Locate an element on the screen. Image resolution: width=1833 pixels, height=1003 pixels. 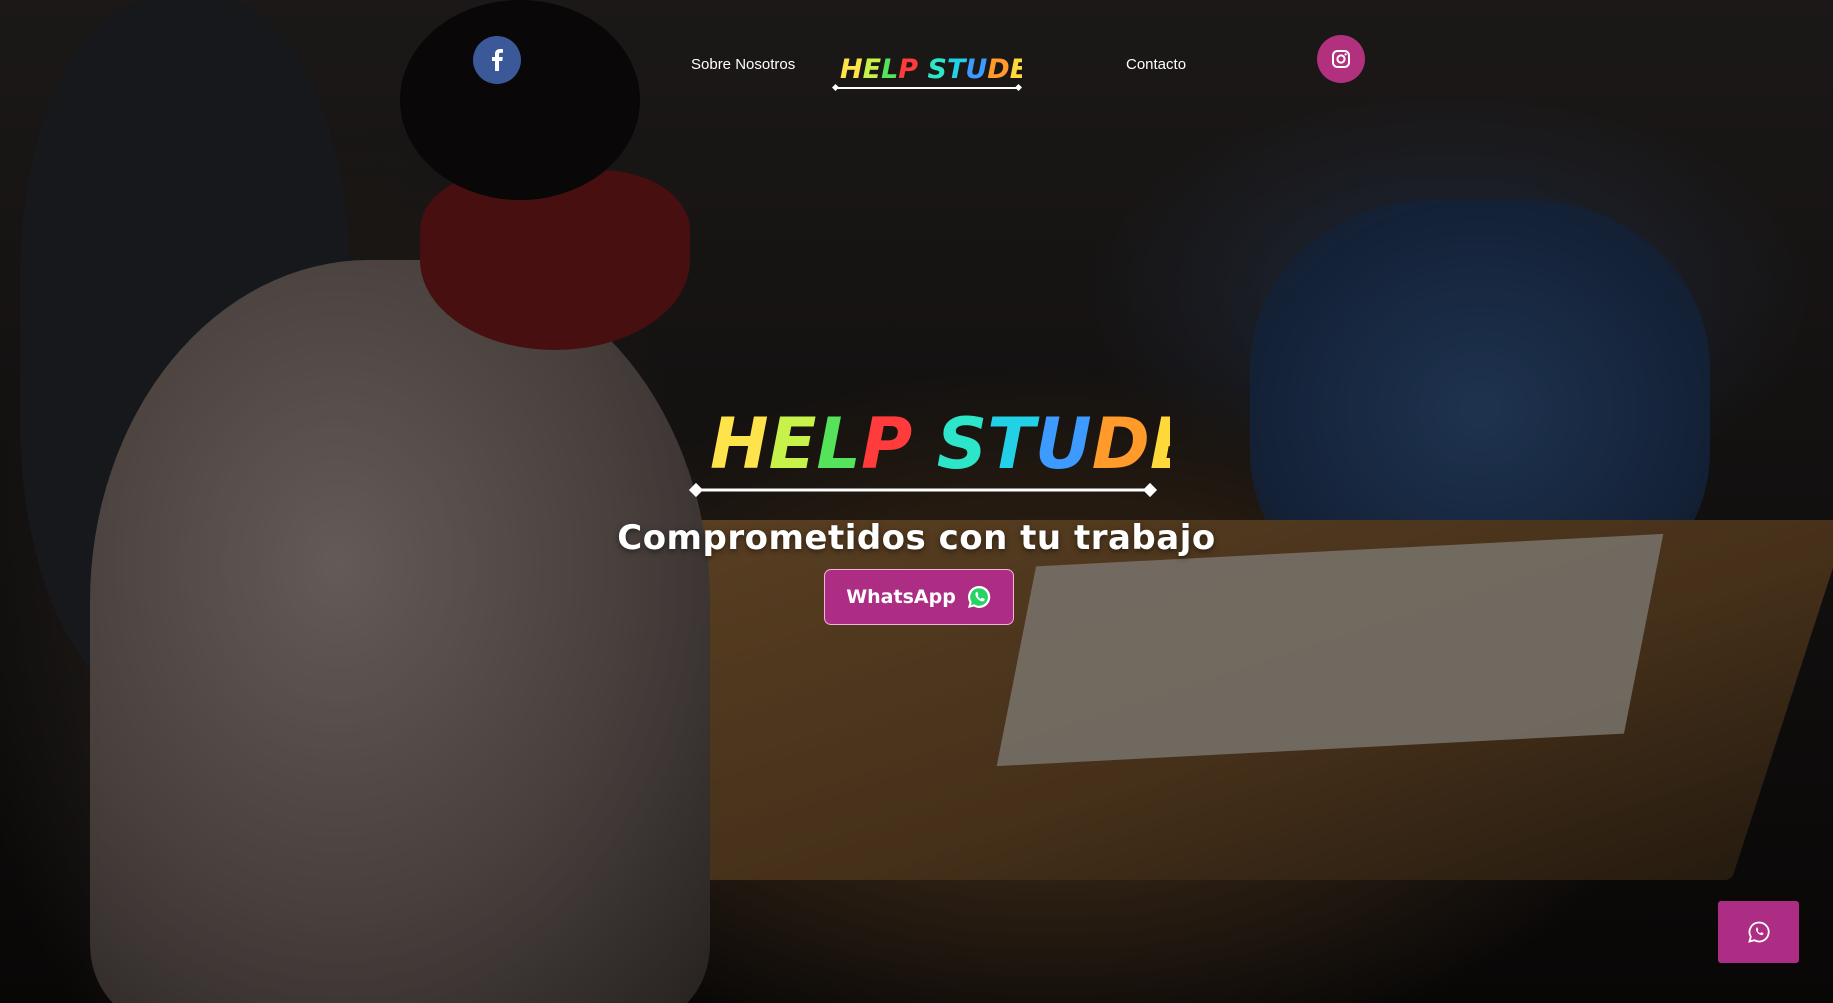
hero-logo: HELP STUDENT is located at coordinates (929, 450).